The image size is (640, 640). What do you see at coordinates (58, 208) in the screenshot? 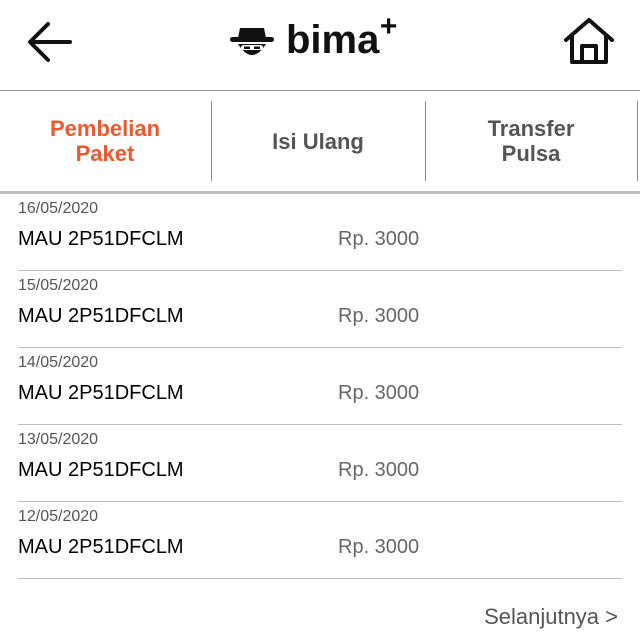
I see `transaction-date: 16/05/2020` at bounding box center [58, 208].